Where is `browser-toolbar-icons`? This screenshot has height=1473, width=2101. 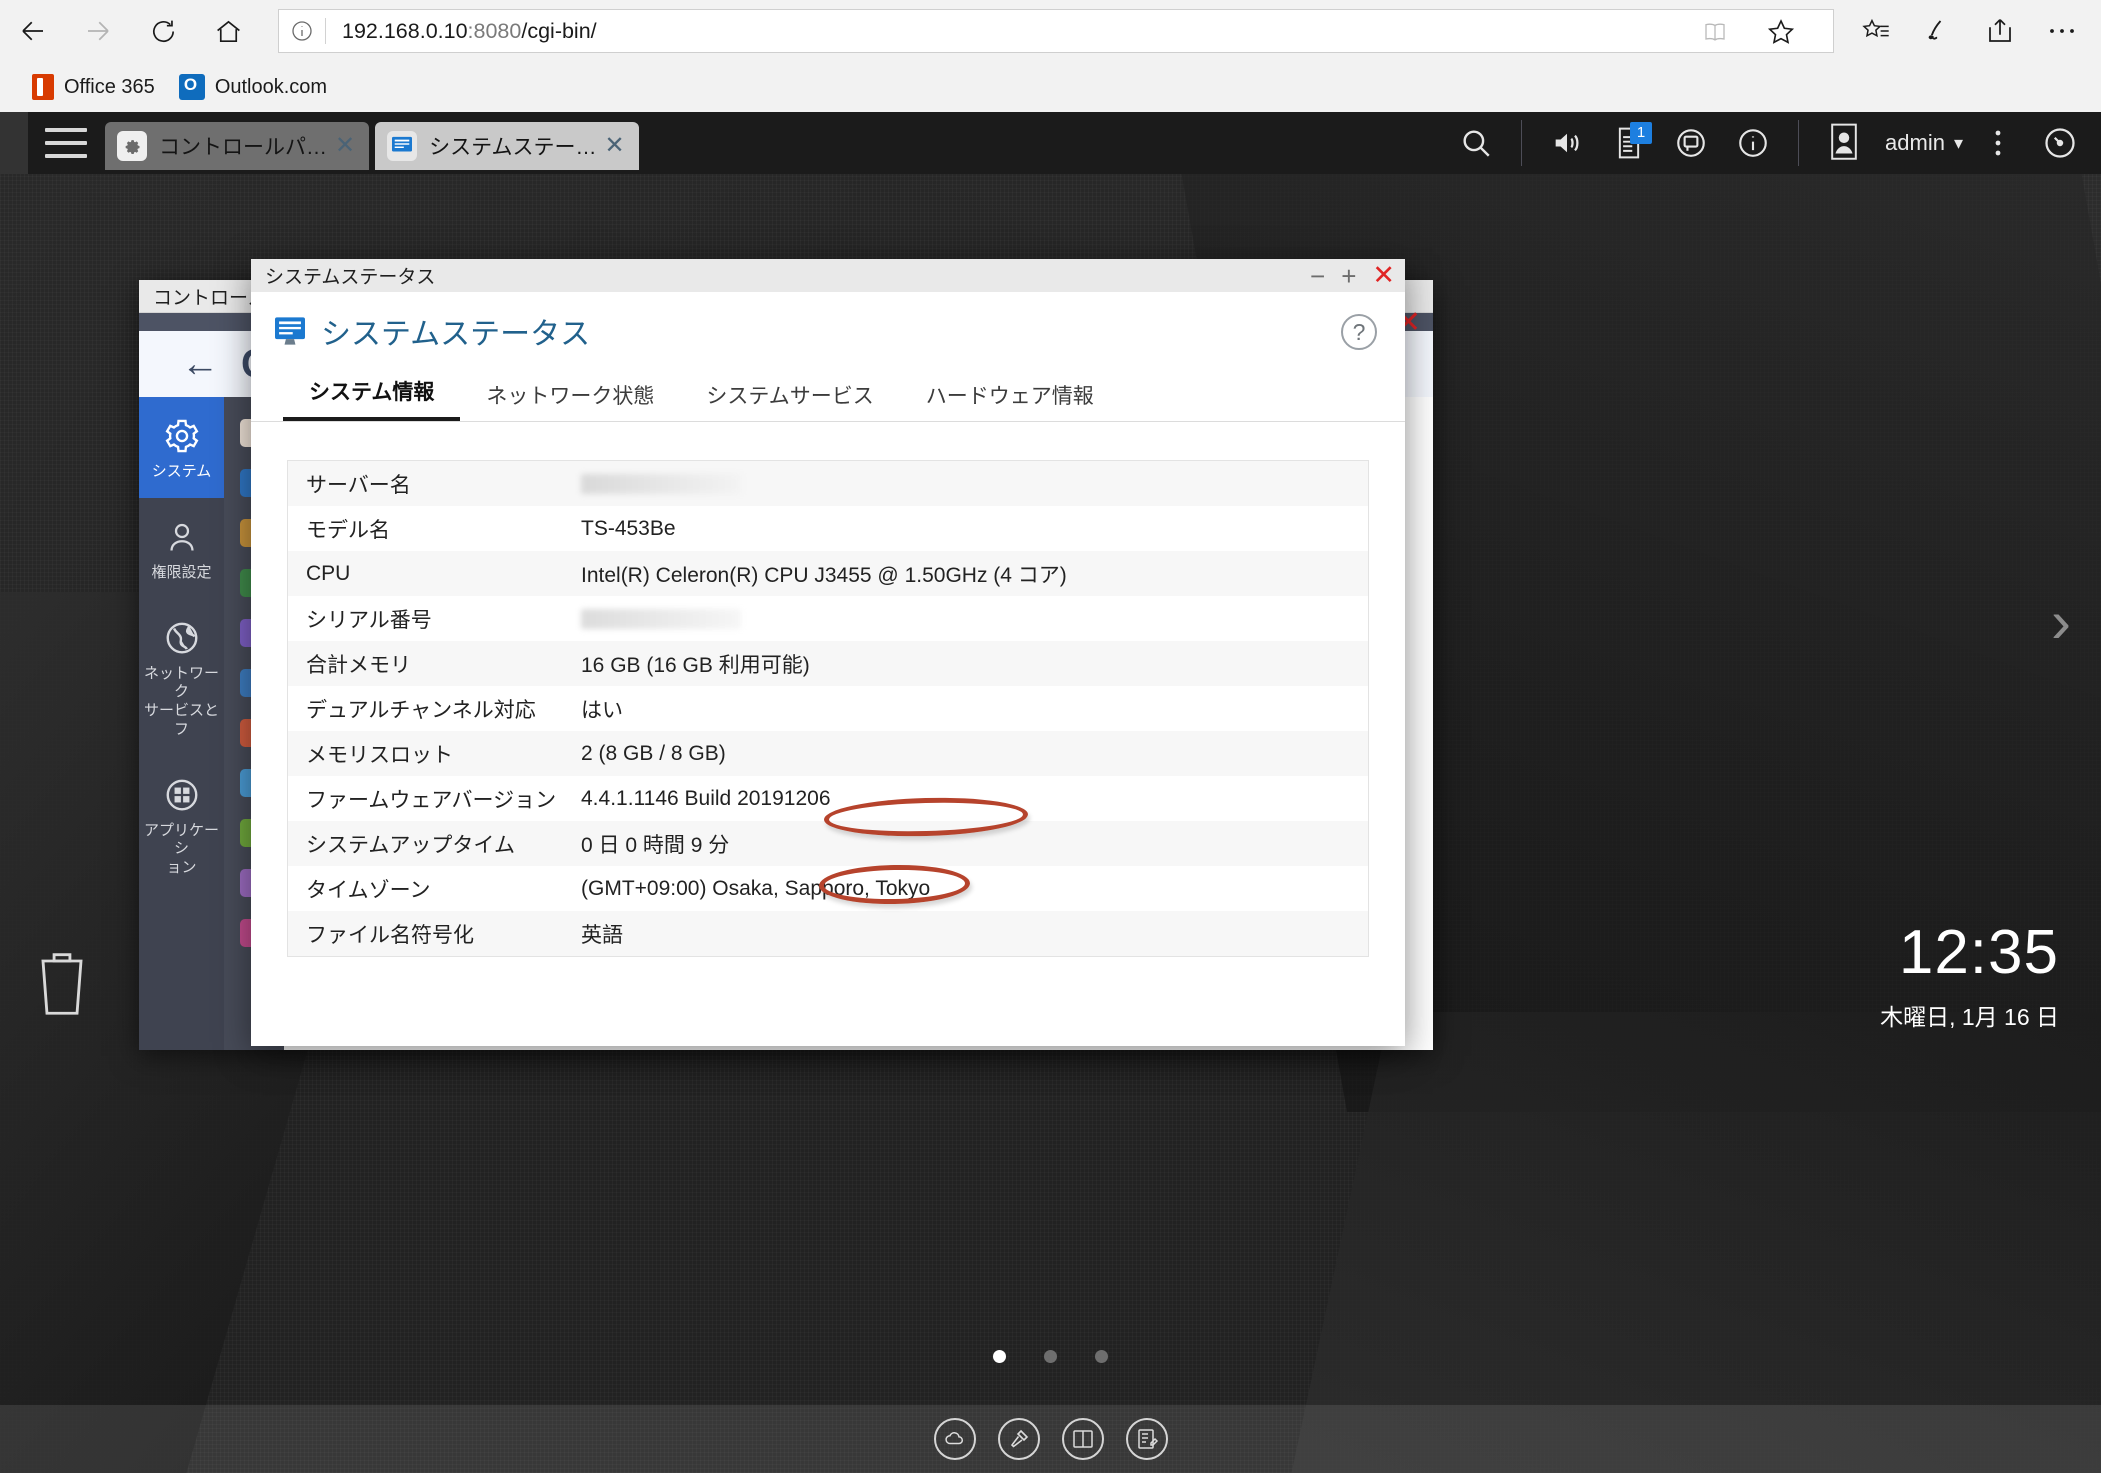 browser-toolbar-icons is located at coordinates (1969, 31).